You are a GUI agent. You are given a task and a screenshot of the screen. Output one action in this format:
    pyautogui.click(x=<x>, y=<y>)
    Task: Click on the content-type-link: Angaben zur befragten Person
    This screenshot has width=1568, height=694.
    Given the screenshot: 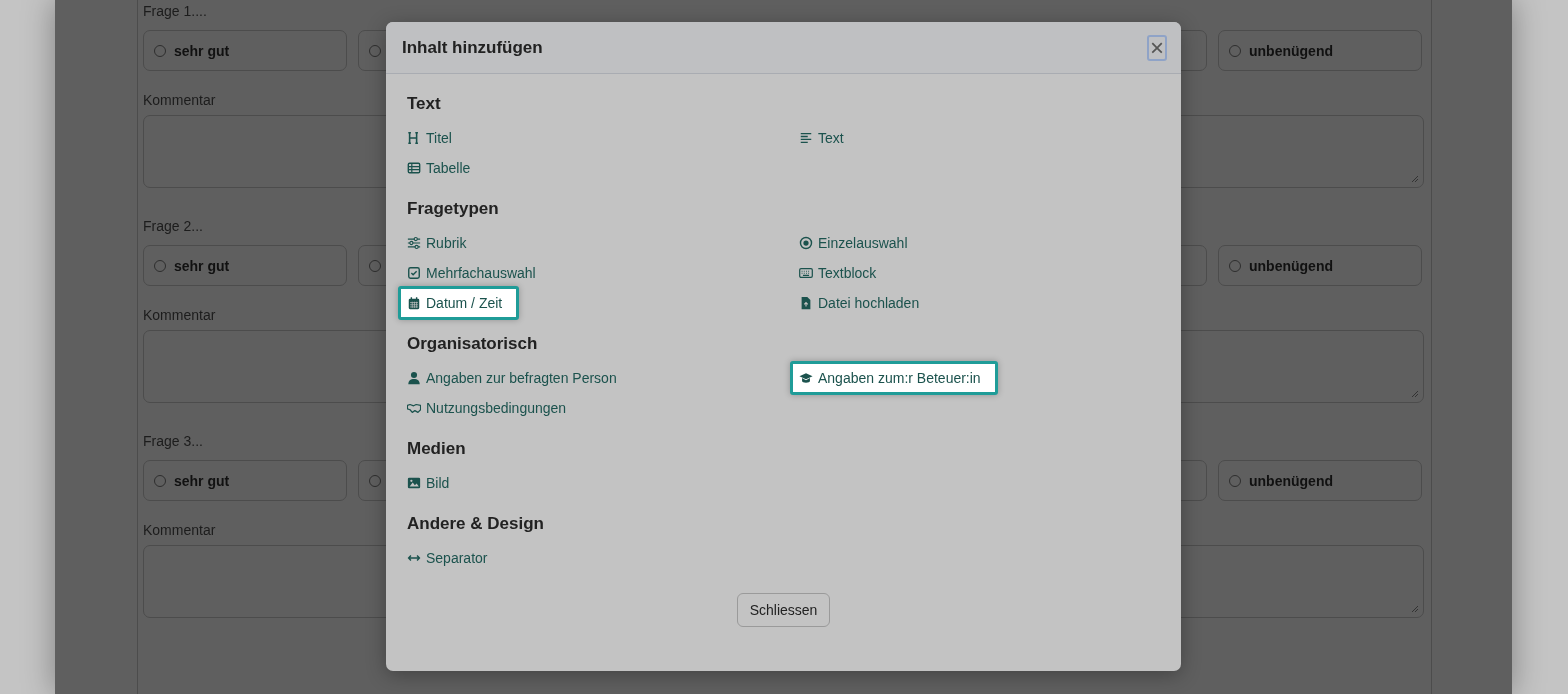 What is the action you would take?
    pyautogui.click(x=512, y=378)
    